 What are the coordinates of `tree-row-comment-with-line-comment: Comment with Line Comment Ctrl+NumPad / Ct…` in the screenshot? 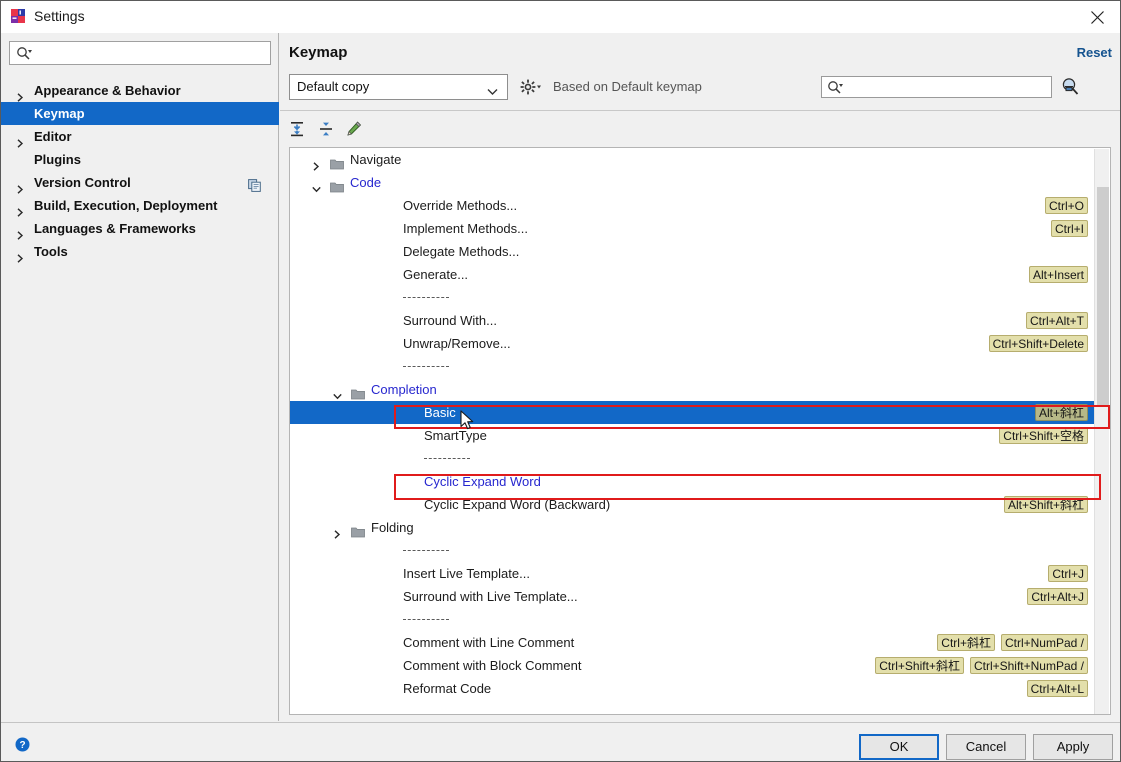 It's located at (692, 642).